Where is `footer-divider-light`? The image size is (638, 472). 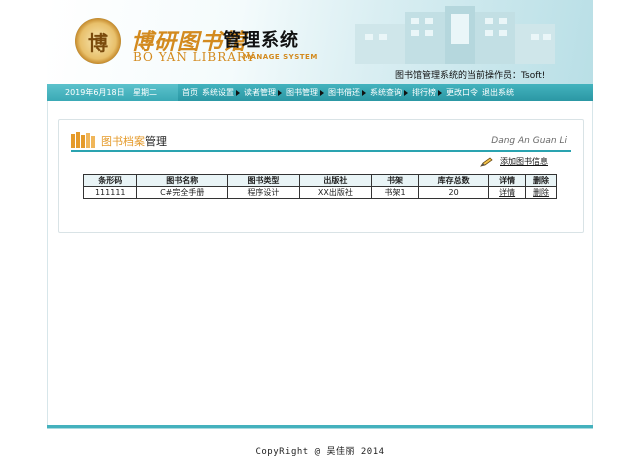 footer-divider-light is located at coordinates (320, 428).